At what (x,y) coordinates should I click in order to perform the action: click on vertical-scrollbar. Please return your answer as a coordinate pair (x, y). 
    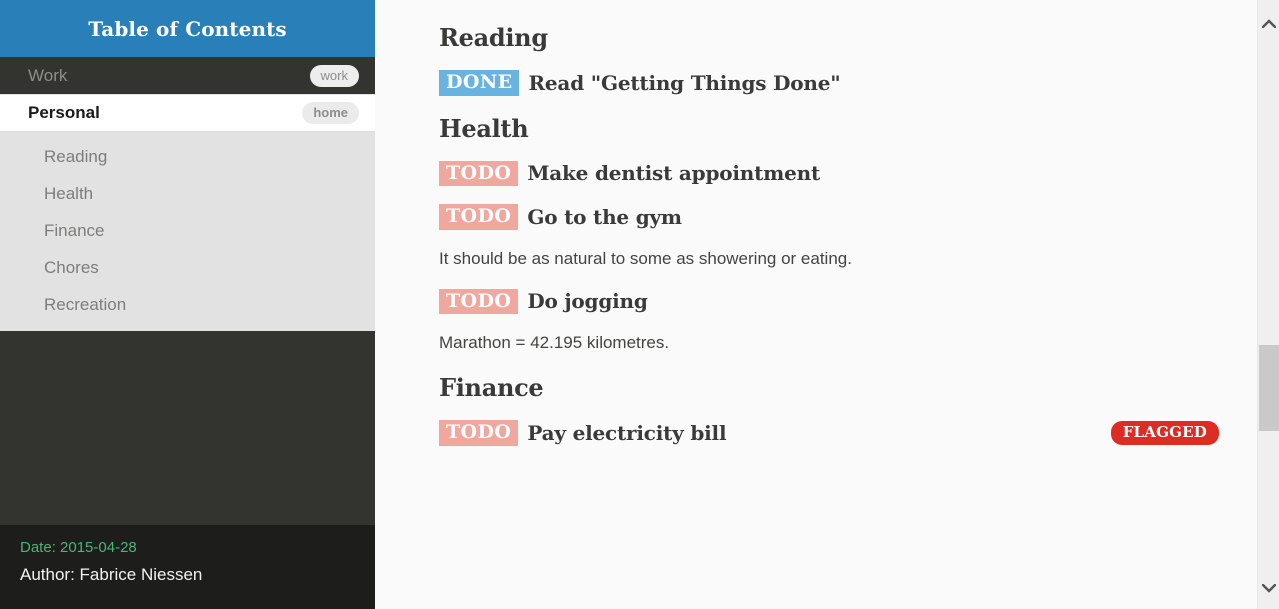
    Looking at the image, I should click on (1268, 304).